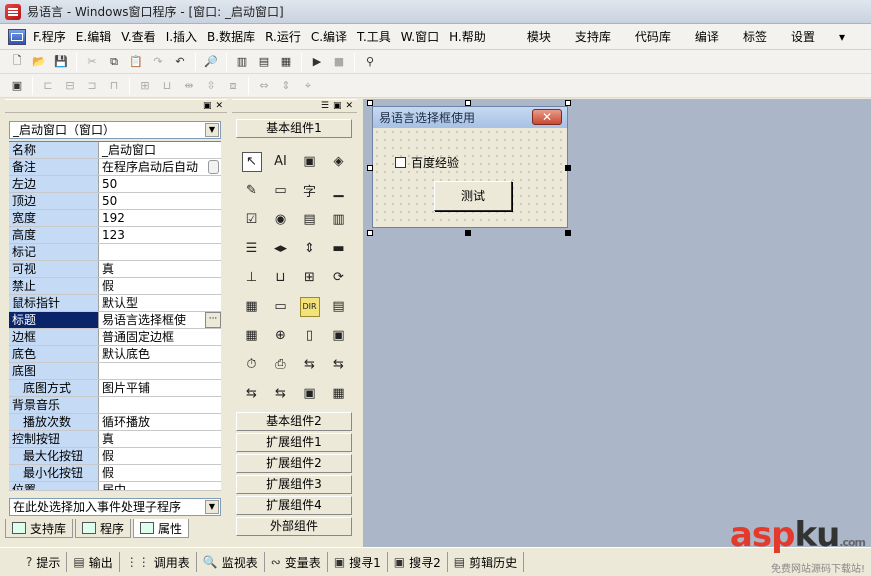 This screenshot has width=871, height=576. I want to click on picture-tool: ▣, so click(309, 161).